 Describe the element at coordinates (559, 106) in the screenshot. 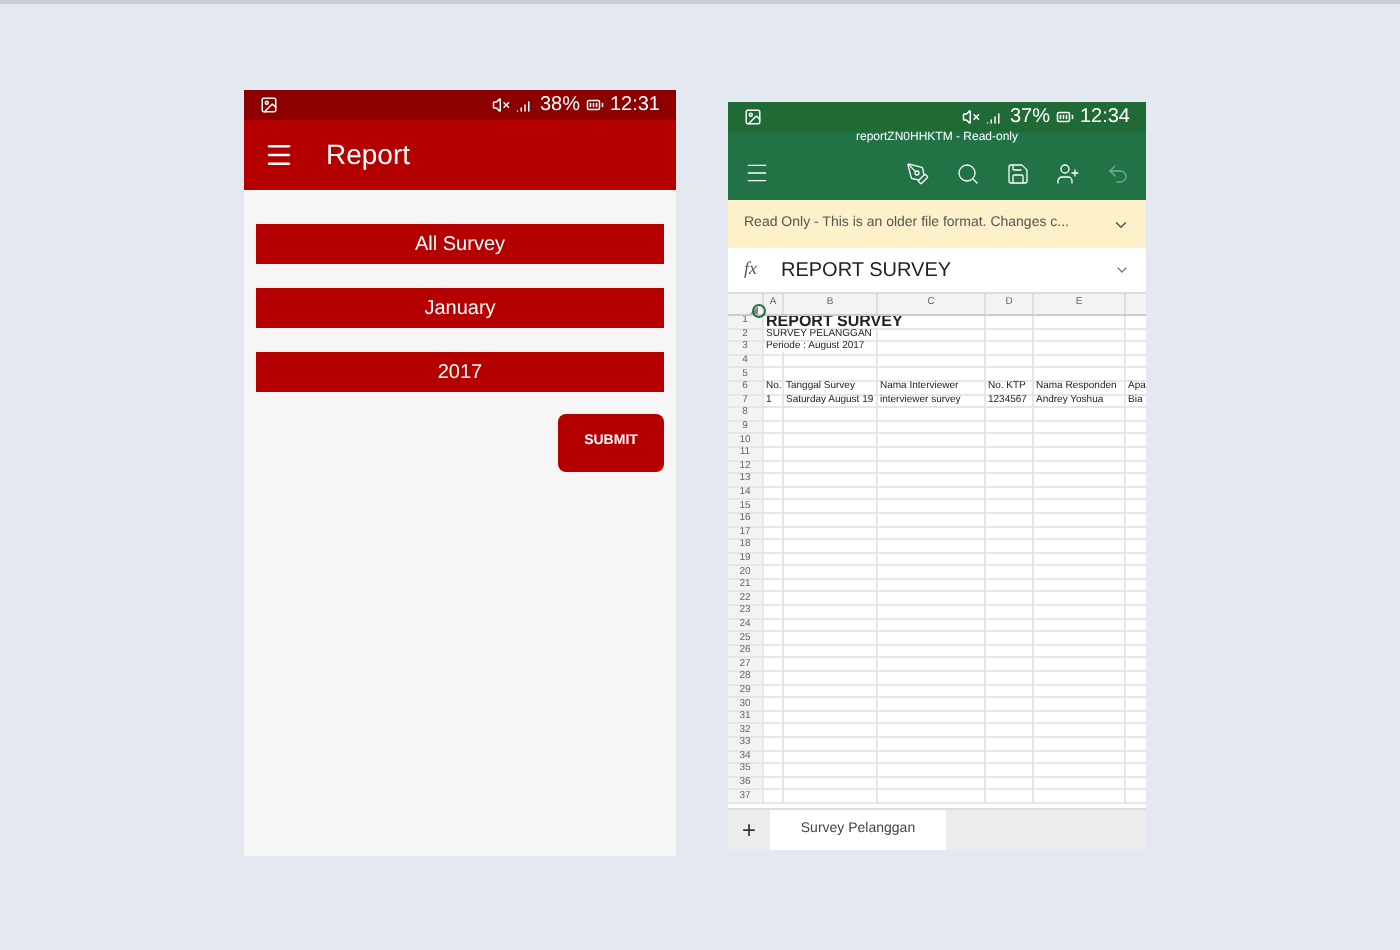

I see `battery-percent: 38%` at that location.